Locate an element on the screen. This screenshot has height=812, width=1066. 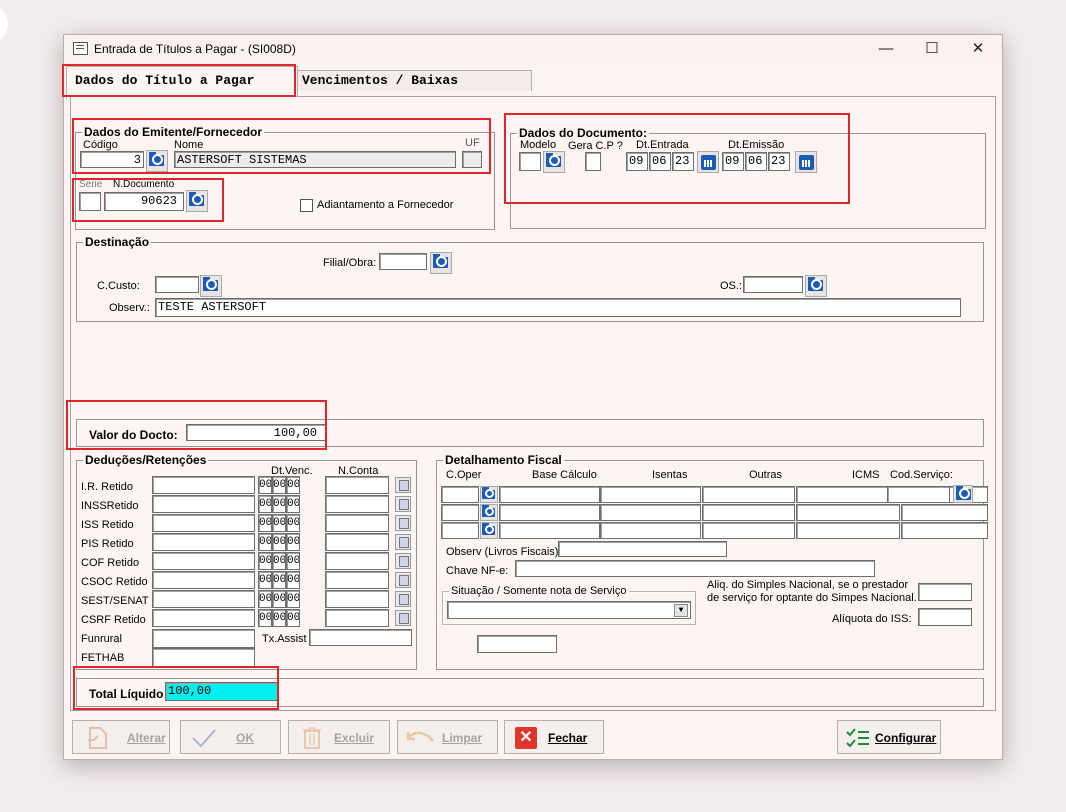
nome-input: ASTERSOFT SISTEMAS is located at coordinates (315, 159).